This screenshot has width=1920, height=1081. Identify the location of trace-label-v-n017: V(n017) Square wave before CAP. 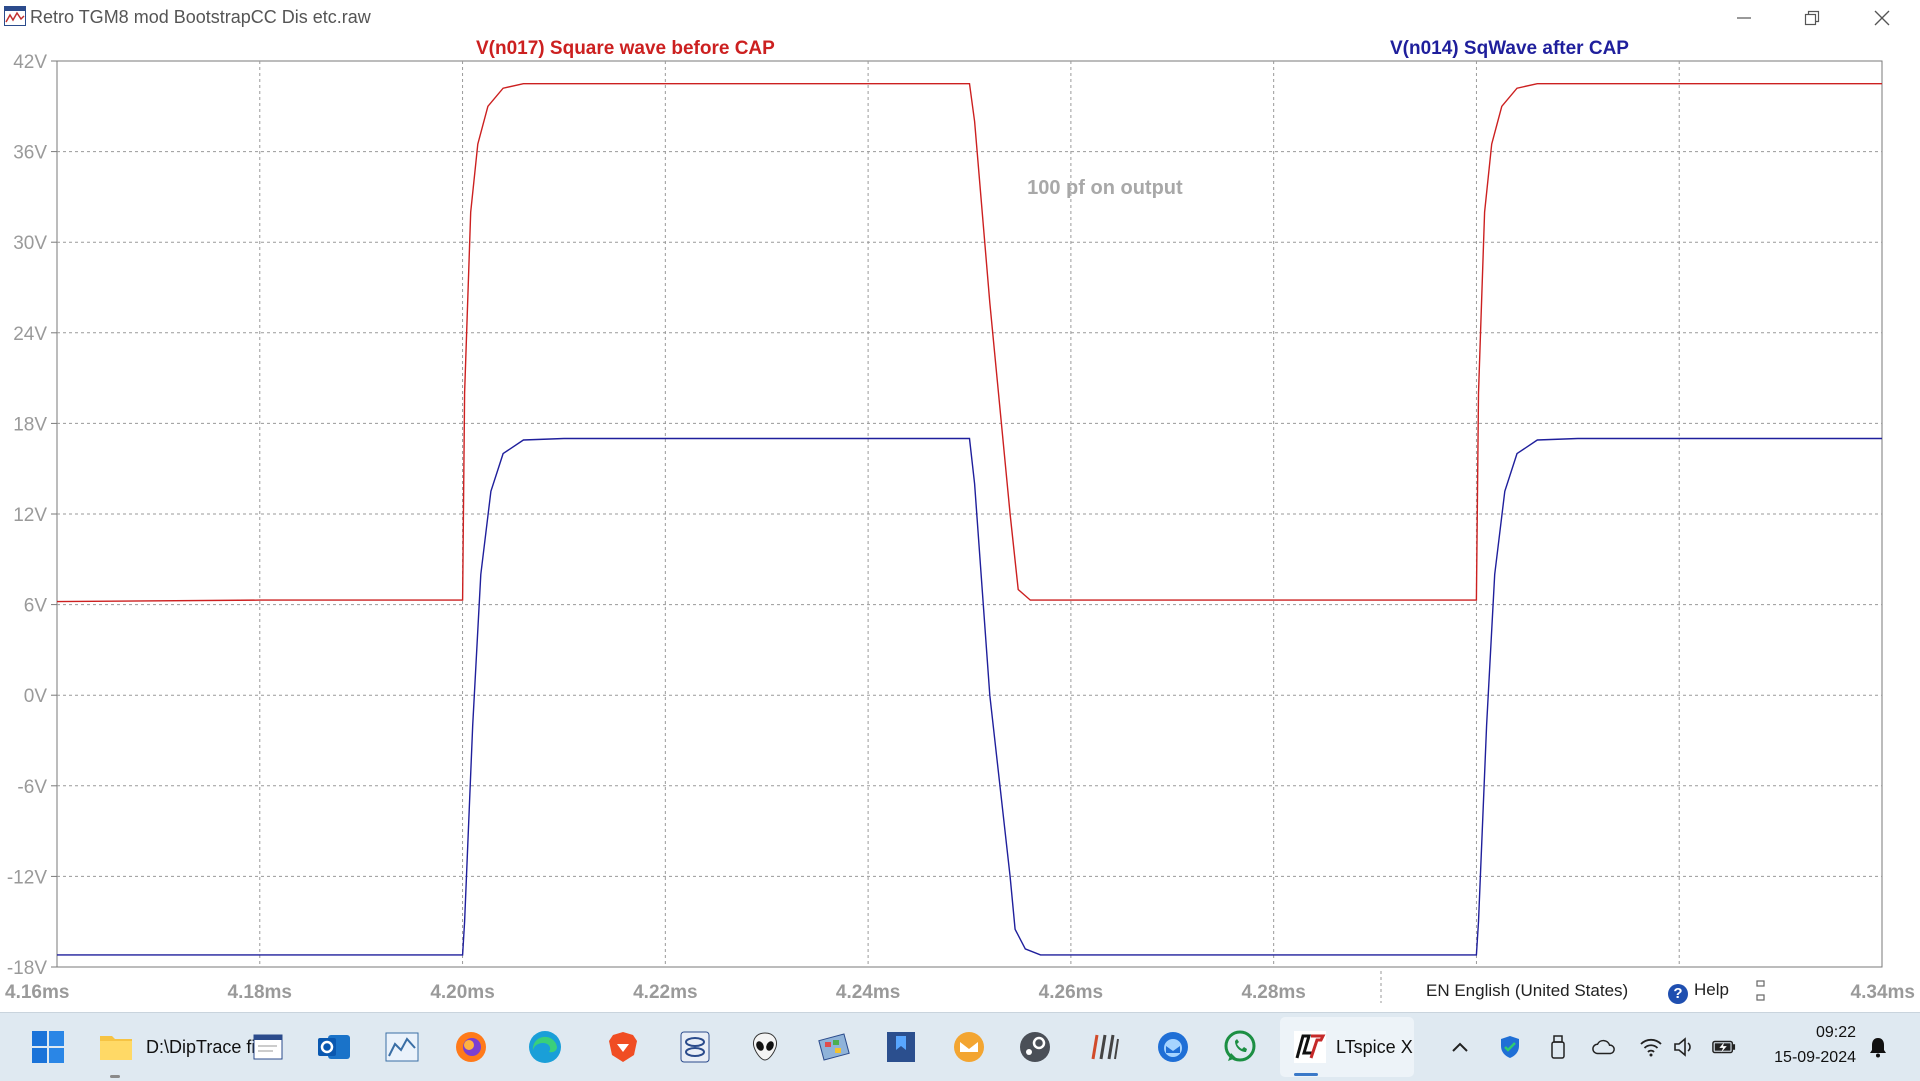
(625, 48).